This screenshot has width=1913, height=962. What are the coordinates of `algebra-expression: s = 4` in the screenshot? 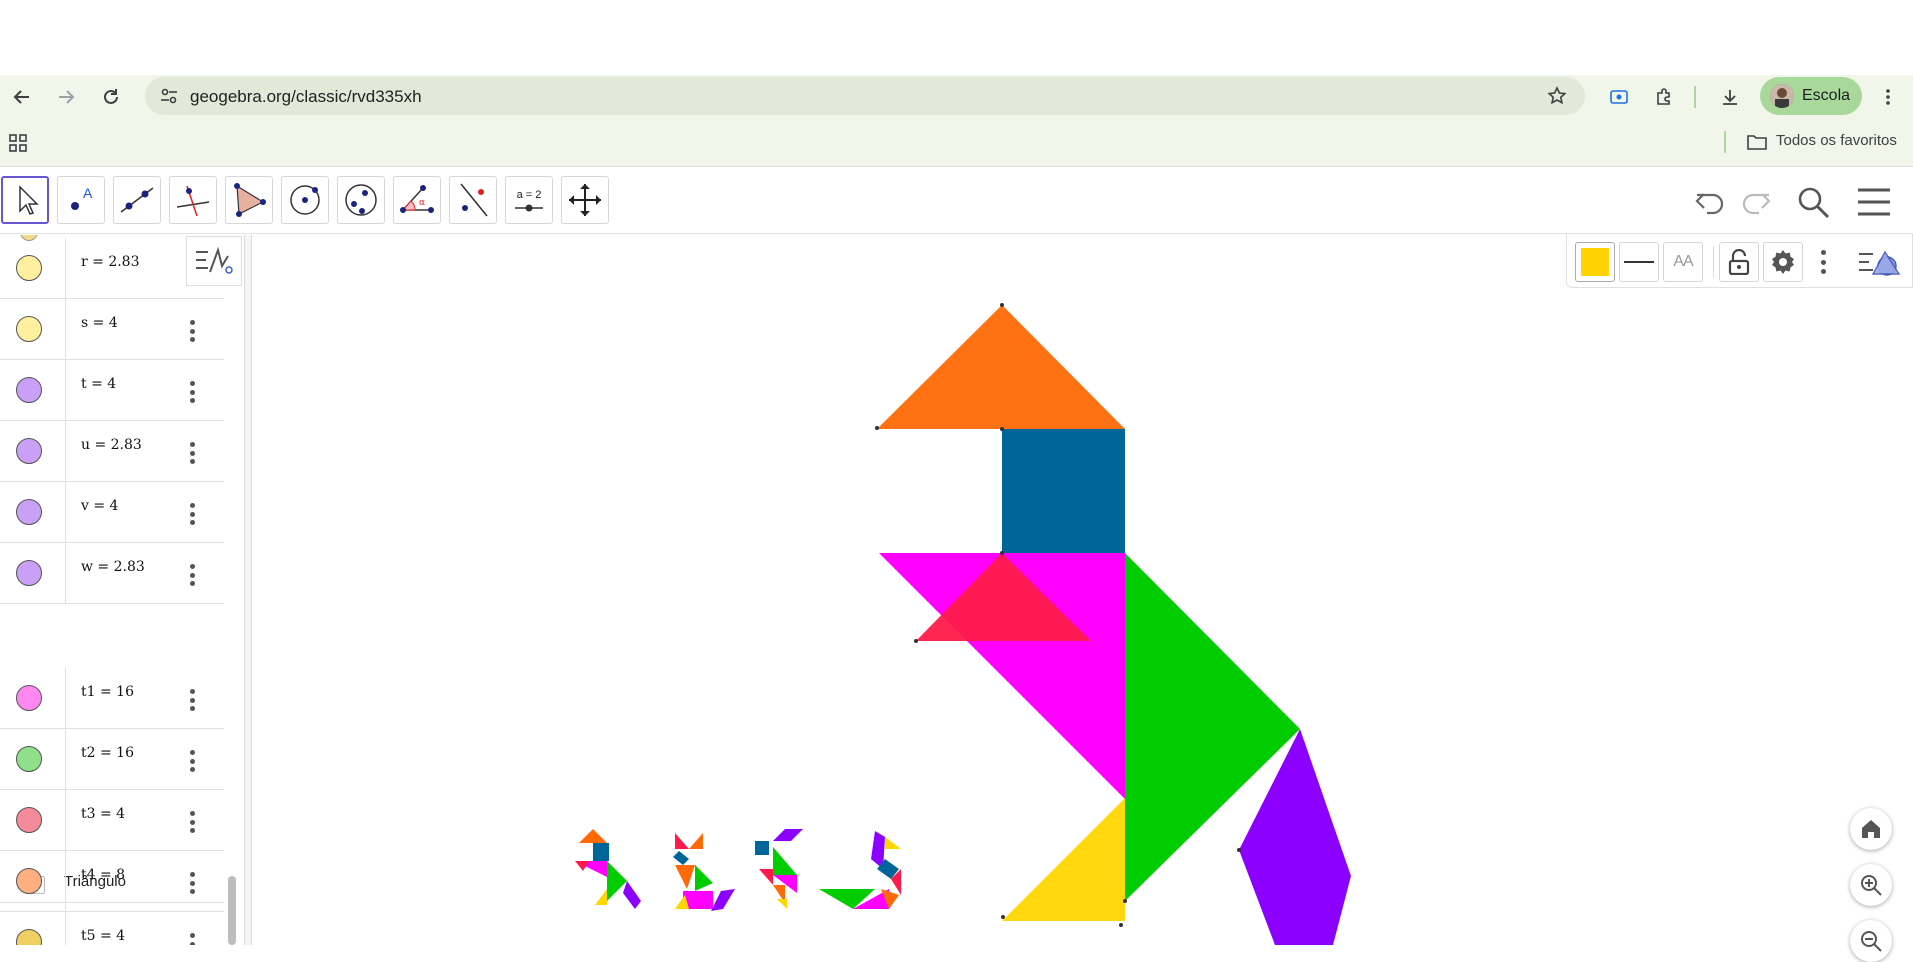 It's located at (99, 323).